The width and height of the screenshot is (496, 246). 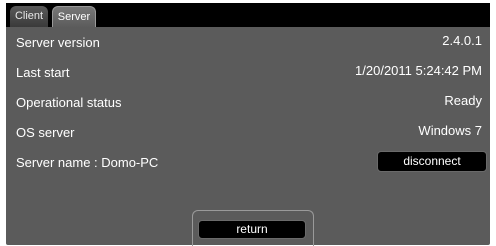 I want to click on os-server-row: OS server Windows 7, so click(x=248, y=133).